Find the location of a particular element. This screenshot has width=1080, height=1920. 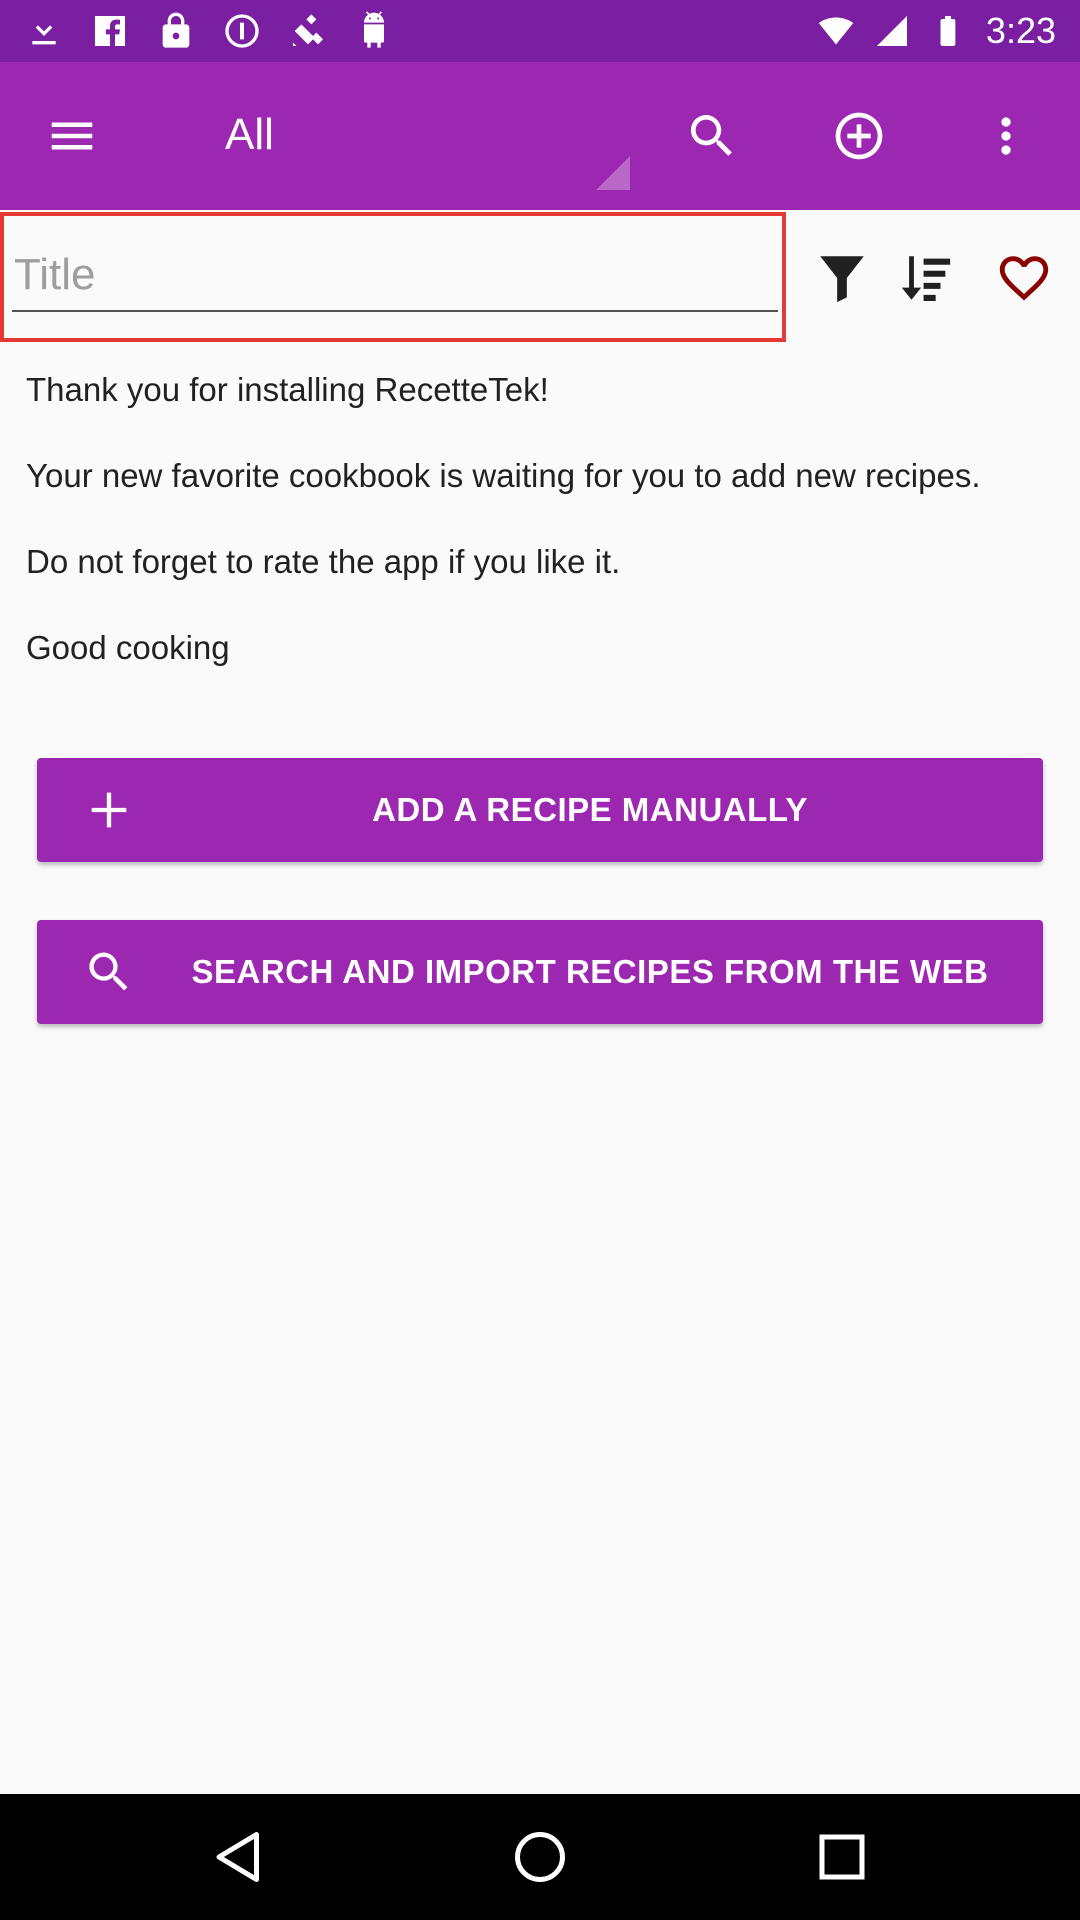

filter-icon is located at coordinates (842, 278).